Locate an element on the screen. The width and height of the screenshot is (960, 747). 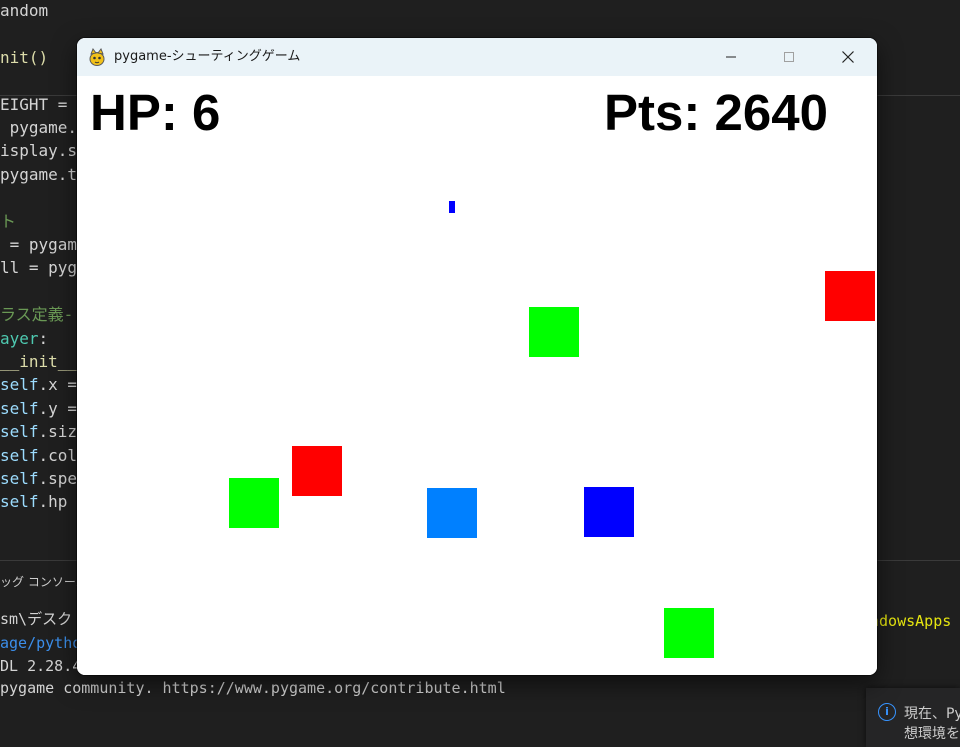
code-line: ト is located at coordinates (8, 222).